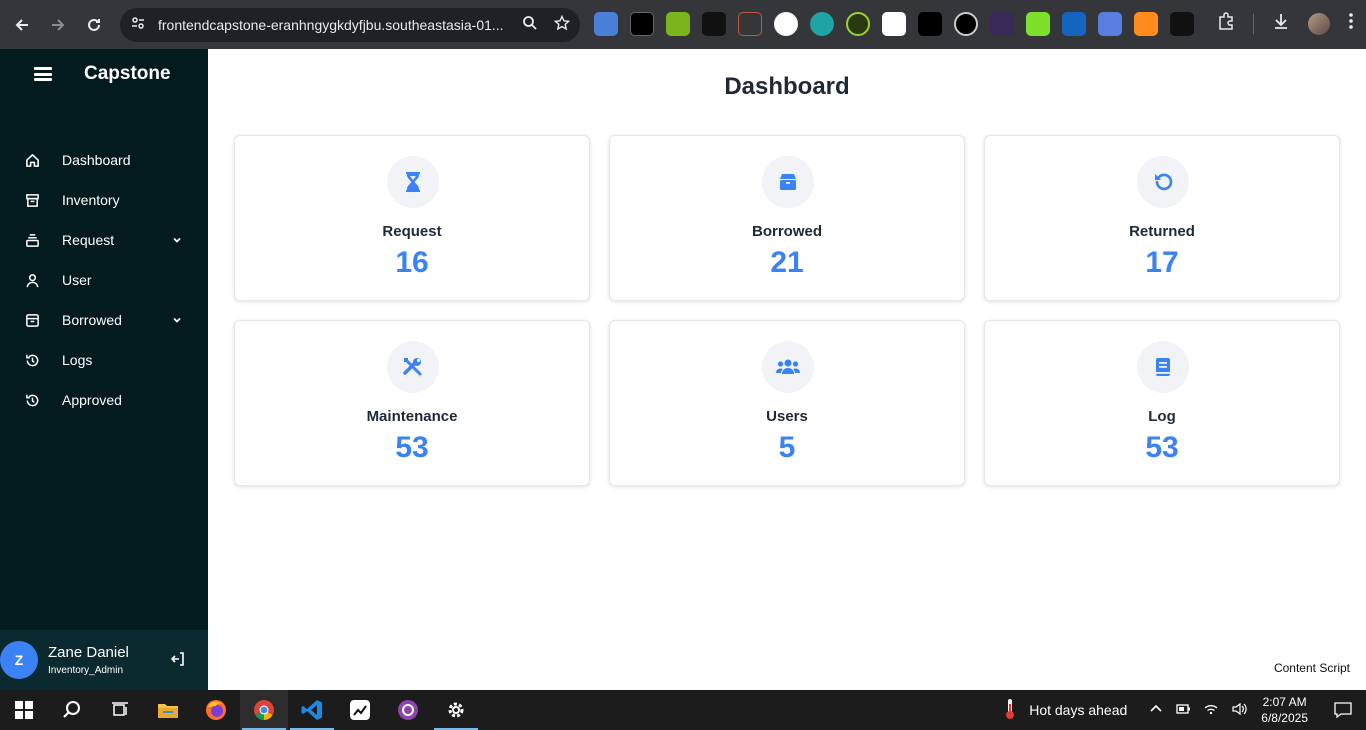  I want to click on task-view-icon, so click(120, 710).